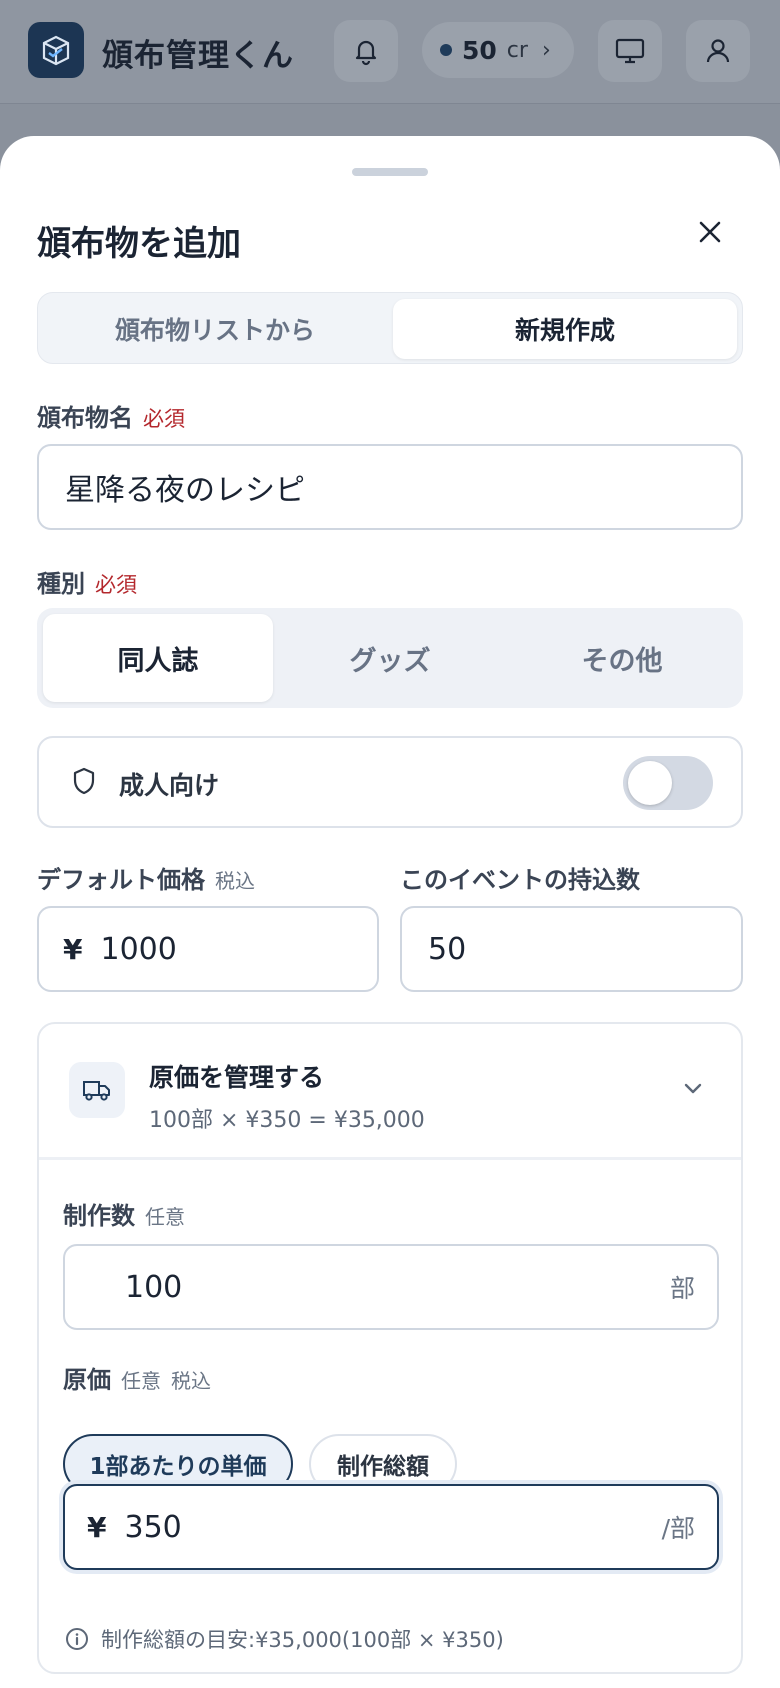 The width and height of the screenshot is (780, 1688). I want to click on close-button, so click(710, 232).